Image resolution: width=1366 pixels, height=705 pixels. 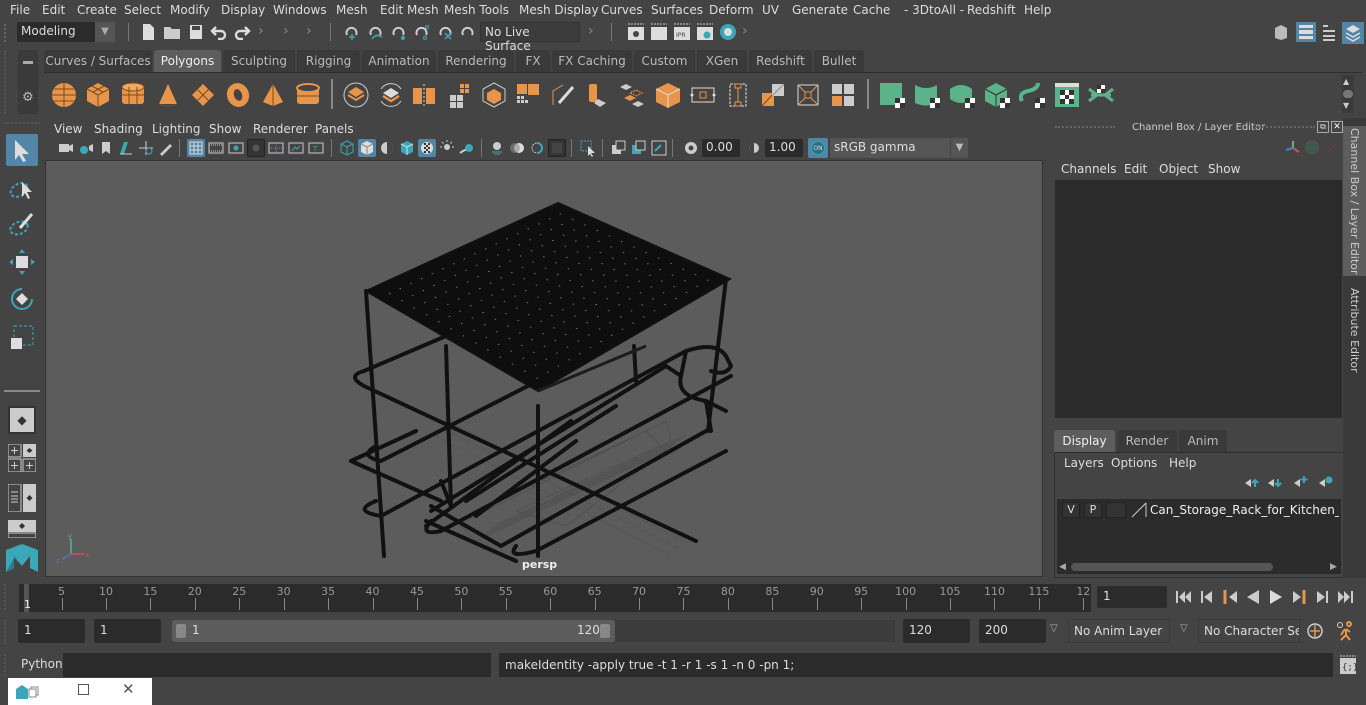 What do you see at coordinates (367, 148) in the screenshot?
I see `smooth-shade-icon` at bounding box center [367, 148].